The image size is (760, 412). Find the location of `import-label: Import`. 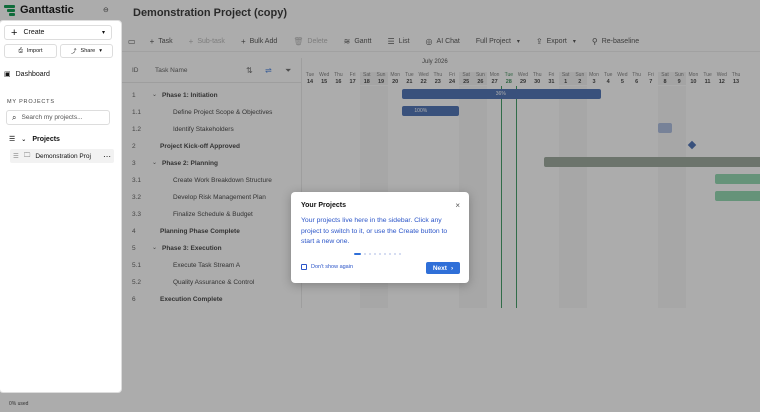

import-label: Import is located at coordinates (34, 51).